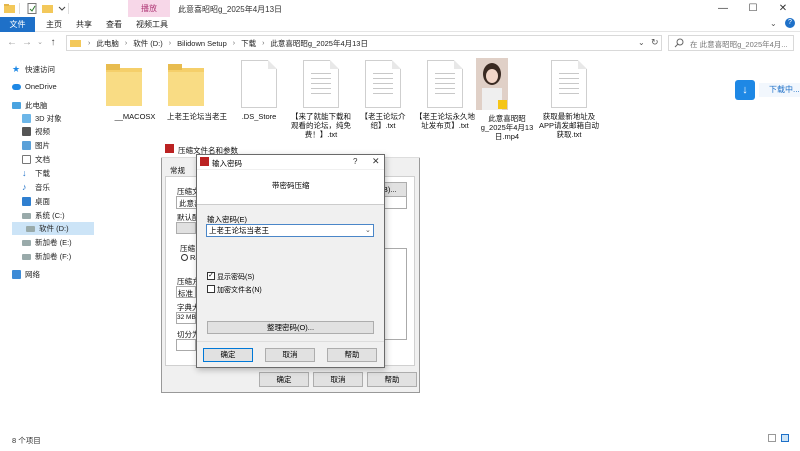 Image resolution: width=800 pixels, height=451 pixels. I want to click on properties-icon, so click(32, 8).